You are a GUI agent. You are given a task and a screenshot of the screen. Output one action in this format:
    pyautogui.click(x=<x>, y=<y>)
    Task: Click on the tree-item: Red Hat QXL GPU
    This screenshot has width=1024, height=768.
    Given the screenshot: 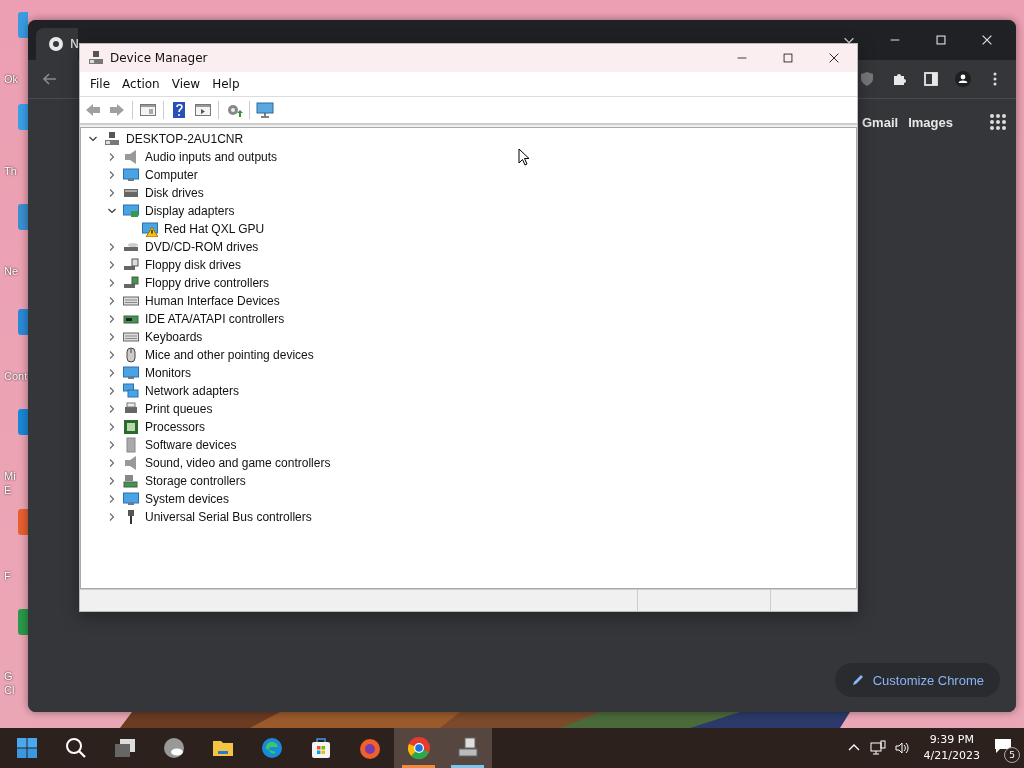 What is the action you would take?
    pyautogui.click(x=214, y=229)
    